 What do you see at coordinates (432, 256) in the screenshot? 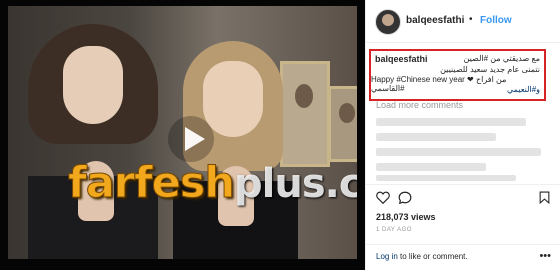
I see `login-prompt-text: to like or comment.` at bounding box center [432, 256].